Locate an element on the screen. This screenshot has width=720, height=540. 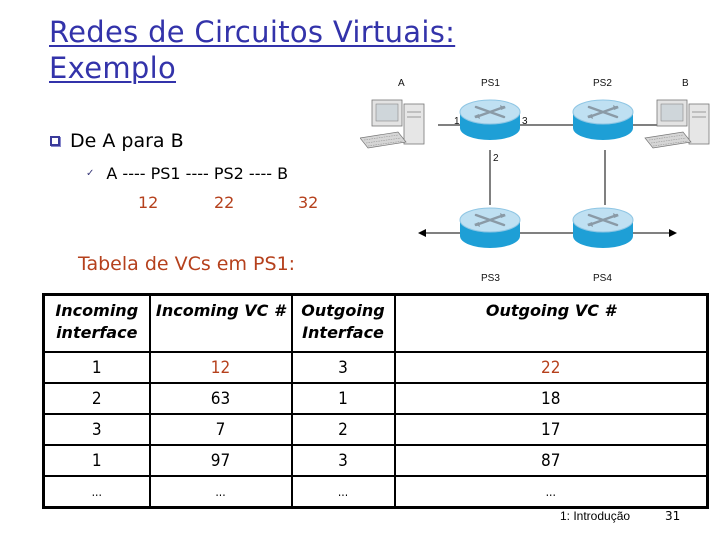
page-number: 31 is located at coordinates (673, 516).